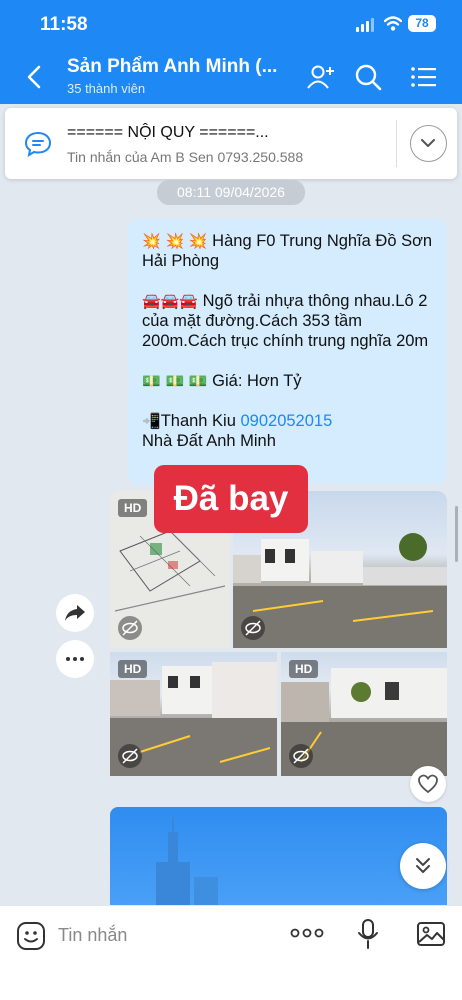 This screenshot has width=462, height=1000. I want to click on photo-street-2: HD, so click(193, 714).